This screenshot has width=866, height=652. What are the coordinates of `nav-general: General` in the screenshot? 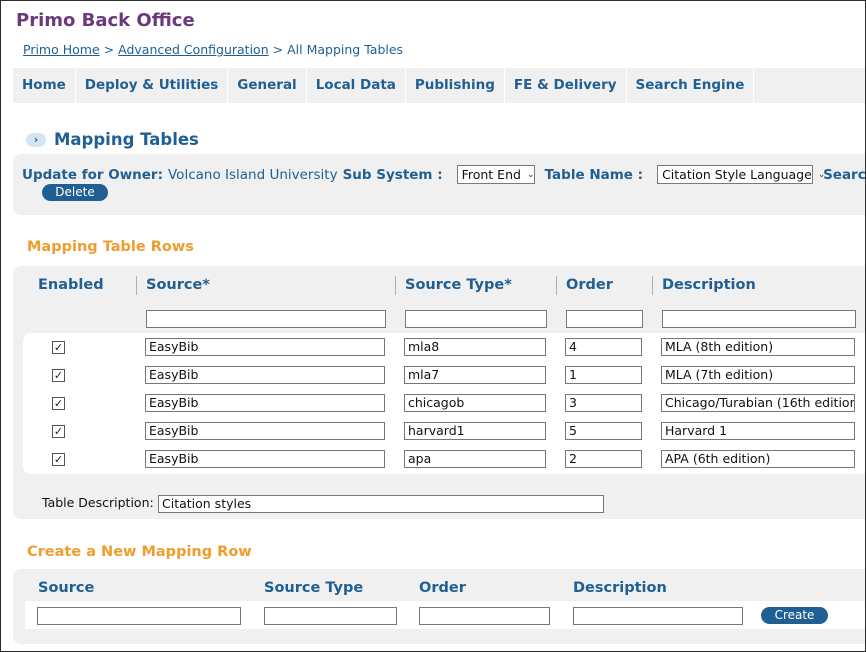 It's located at (267, 85).